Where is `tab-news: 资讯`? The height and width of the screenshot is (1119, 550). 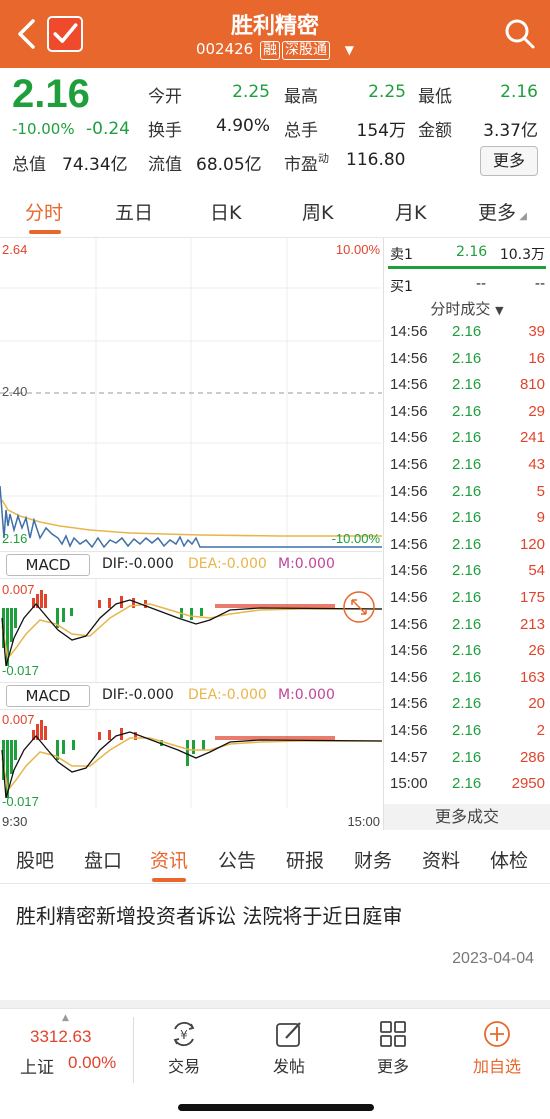 tab-news: 资讯 is located at coordinates (169, 859).